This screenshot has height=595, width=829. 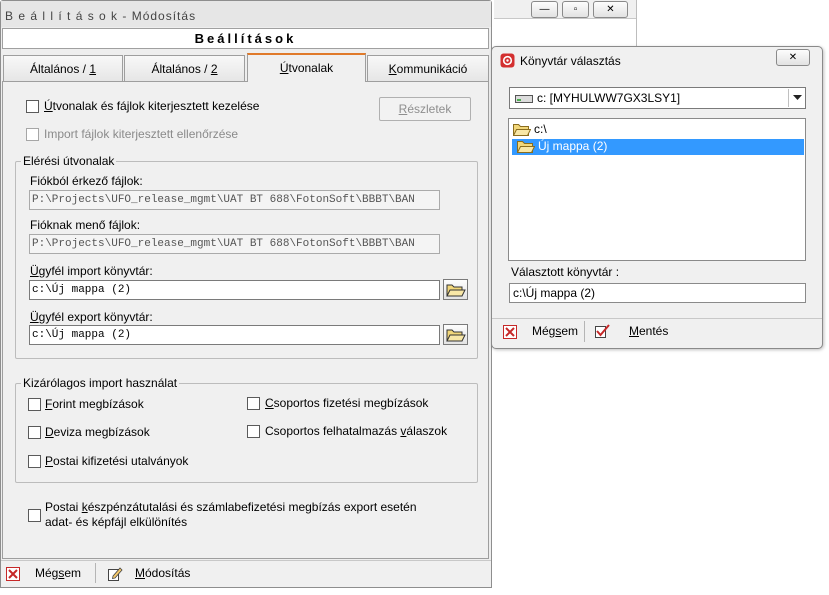 What do you see at coordinates (100, 383) in the screenshot?
I see `exclusive-import-legend: Kizárólagos import használat` at bounding box center [100, 383].